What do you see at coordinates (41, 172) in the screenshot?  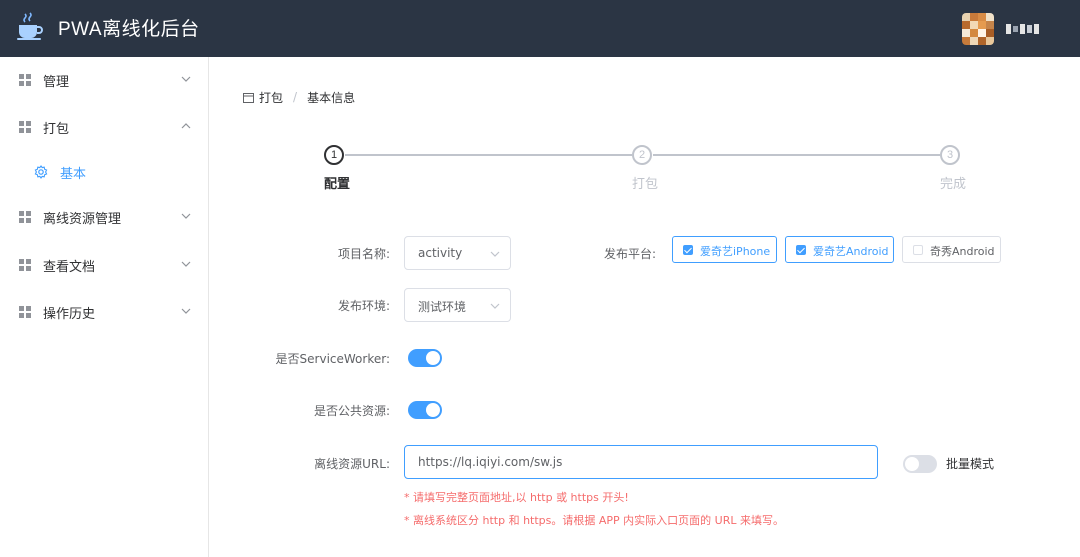 I see `gear-icon` at bounding box center [41, 172].